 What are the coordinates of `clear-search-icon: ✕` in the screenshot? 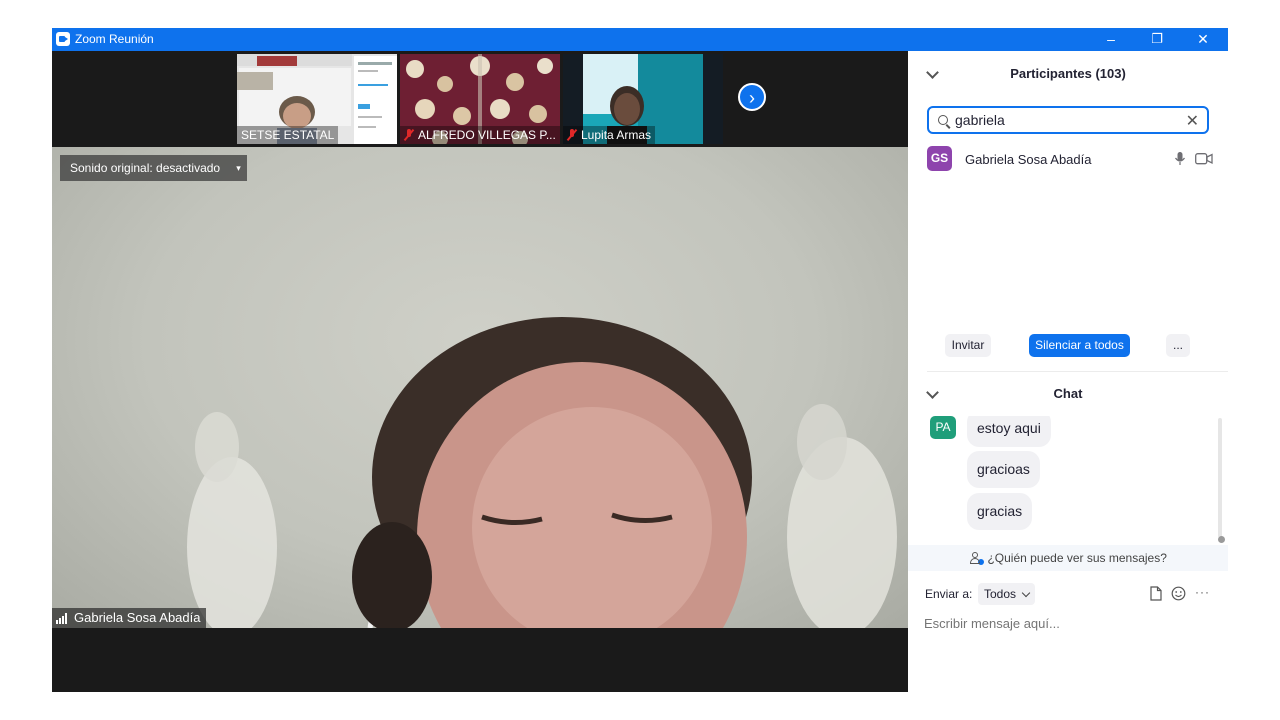 It's located at (1192, 121).